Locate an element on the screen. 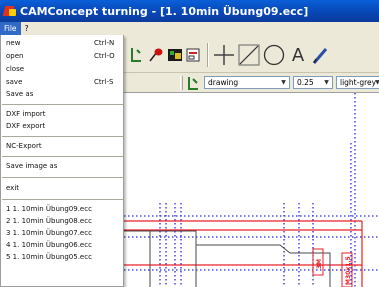 The width and height of the screenshot is (379, 287). menu-item-dxf-export: DXF export is located at coordinates (62, 126).